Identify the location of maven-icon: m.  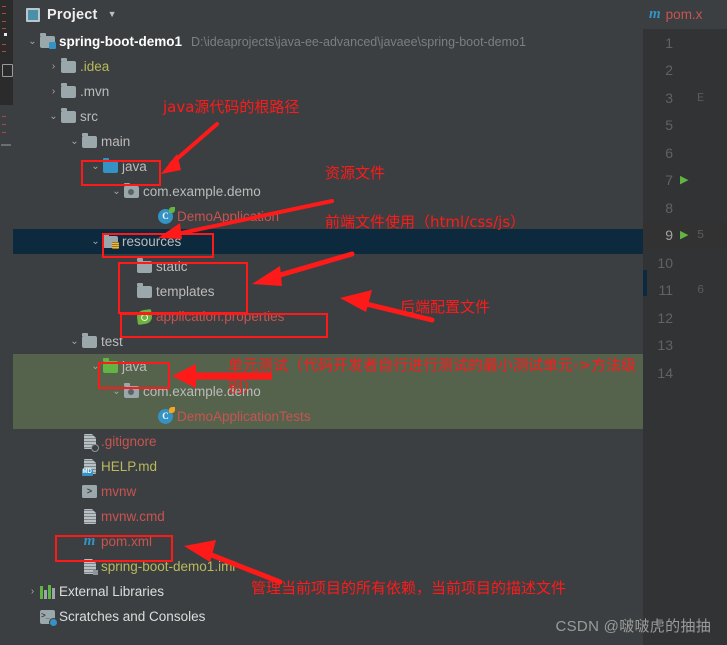
(655, 14).